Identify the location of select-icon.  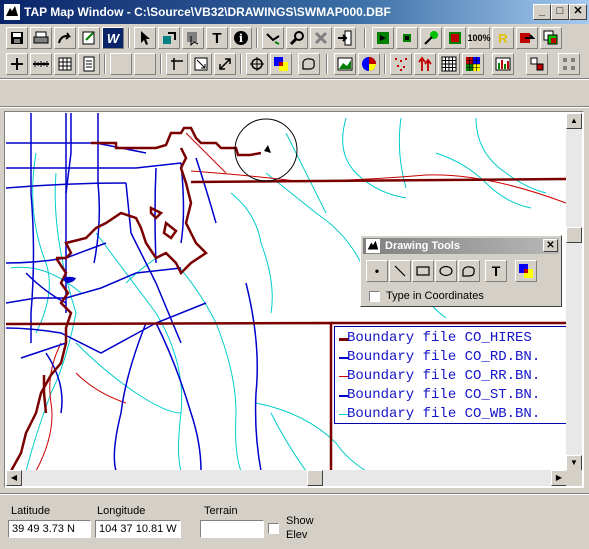
(193, 38).